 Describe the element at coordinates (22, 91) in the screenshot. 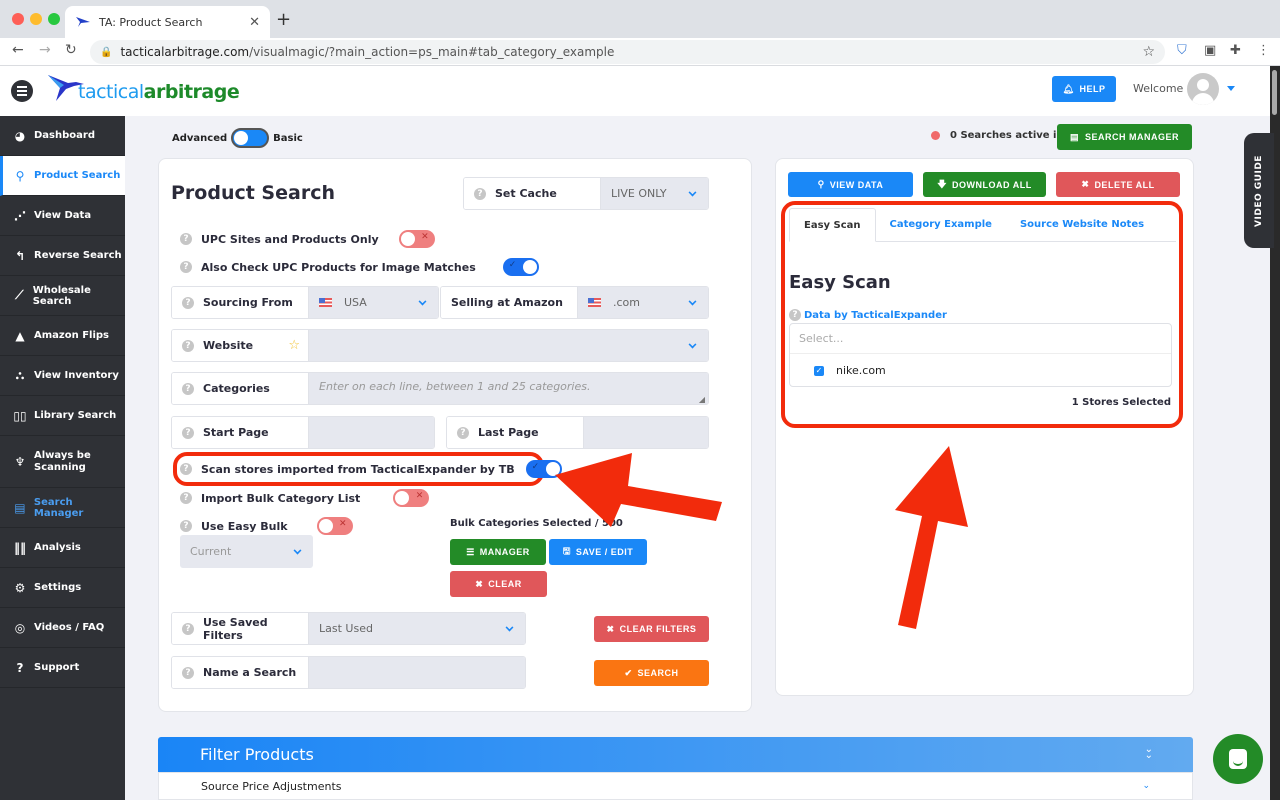

I see `hamburger-menu-icon` at that location.